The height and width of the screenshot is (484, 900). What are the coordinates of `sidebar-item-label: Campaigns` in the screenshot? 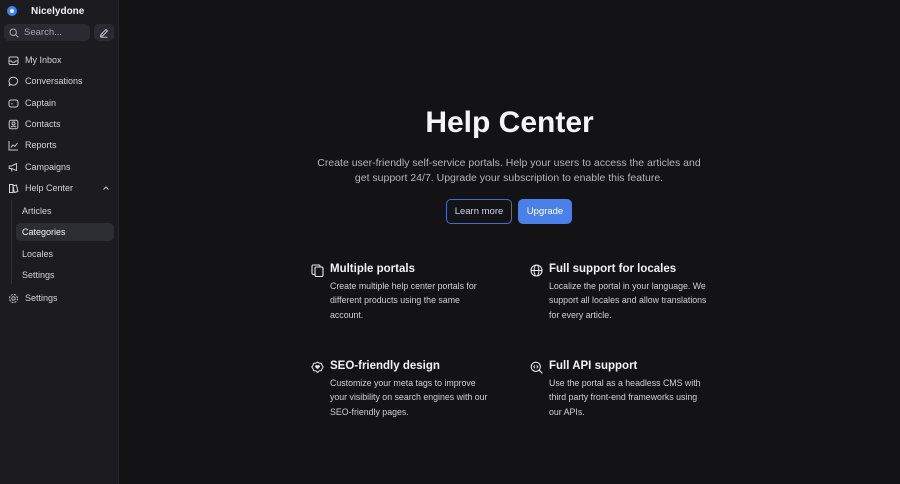 It's located at (48, 167).